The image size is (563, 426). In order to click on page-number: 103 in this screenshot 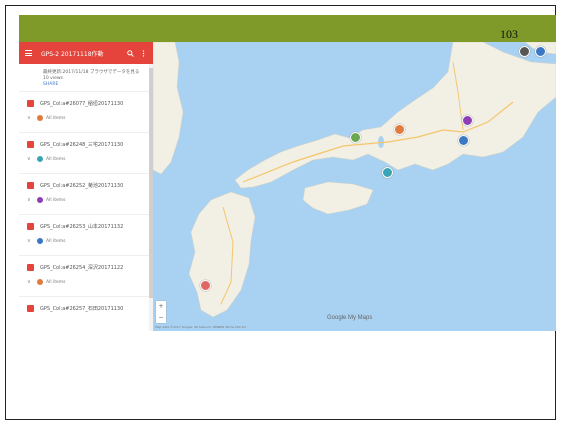, I will do `click(509, 34)`.